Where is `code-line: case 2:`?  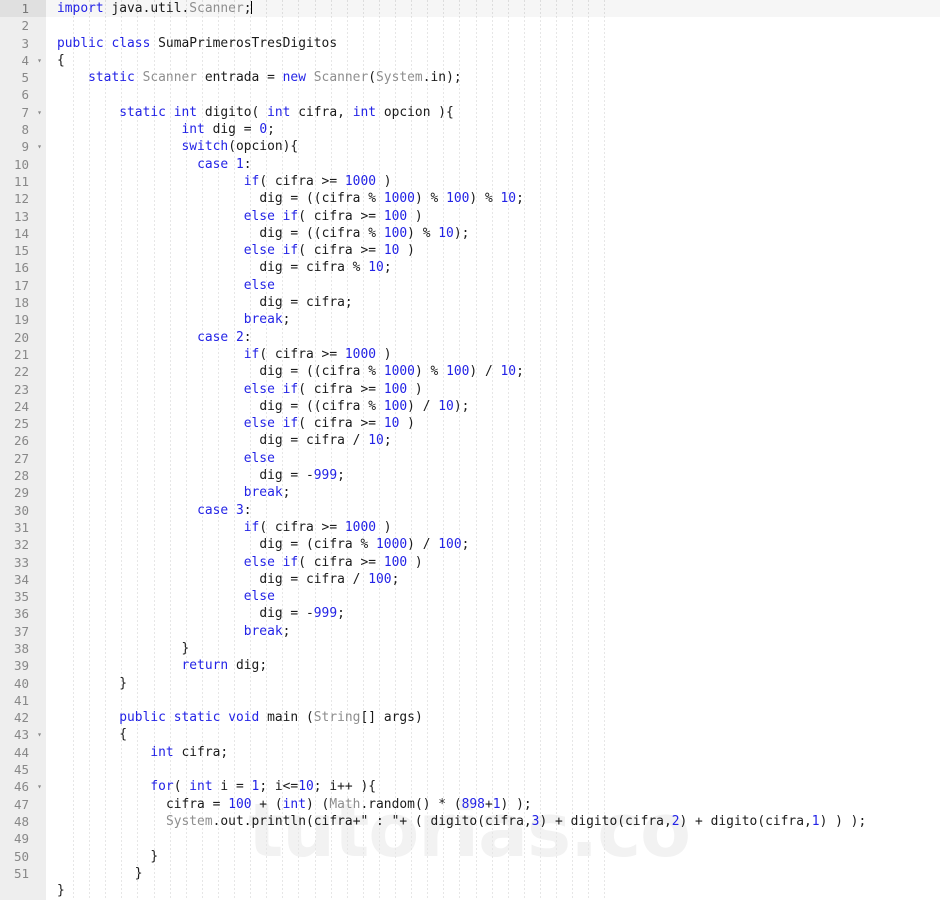
code-line: case 2: is located at coordinates (498, 337).